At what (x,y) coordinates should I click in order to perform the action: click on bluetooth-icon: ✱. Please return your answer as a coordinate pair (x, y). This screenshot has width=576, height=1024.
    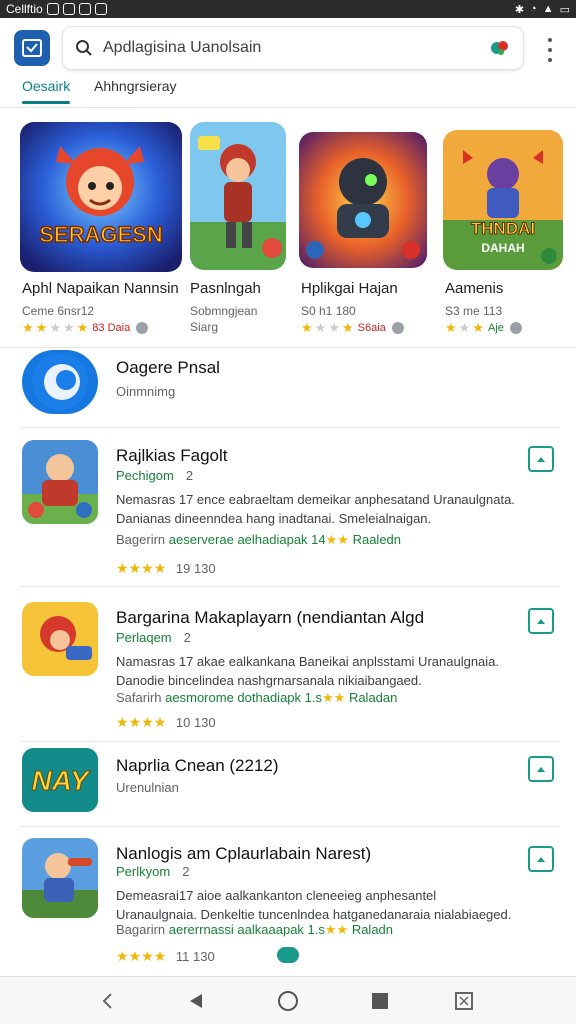
    Looking at the image, I should click on (519, 9).